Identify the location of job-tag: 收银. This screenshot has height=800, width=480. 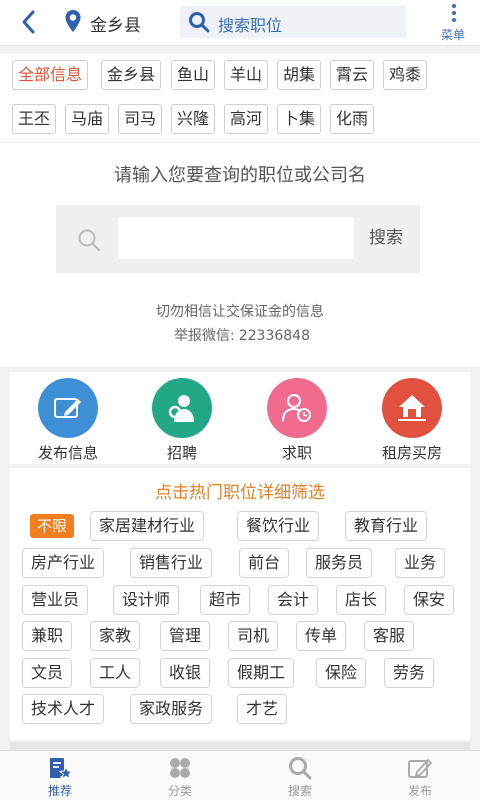
(185, 673).